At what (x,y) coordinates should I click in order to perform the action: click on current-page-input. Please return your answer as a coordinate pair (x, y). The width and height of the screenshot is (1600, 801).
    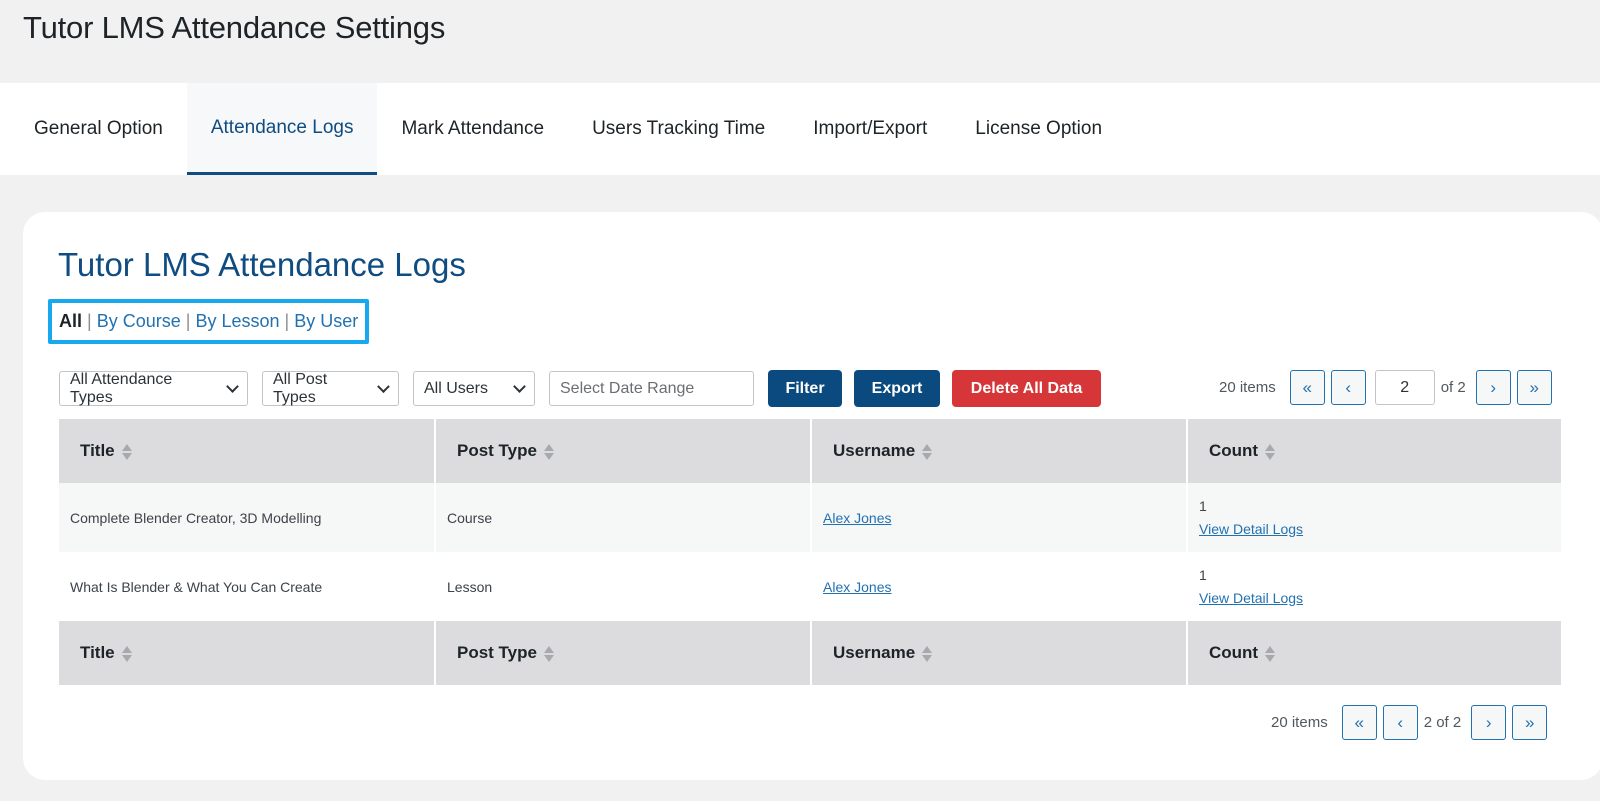
    Looking at the image, I should click on (1404, 387).